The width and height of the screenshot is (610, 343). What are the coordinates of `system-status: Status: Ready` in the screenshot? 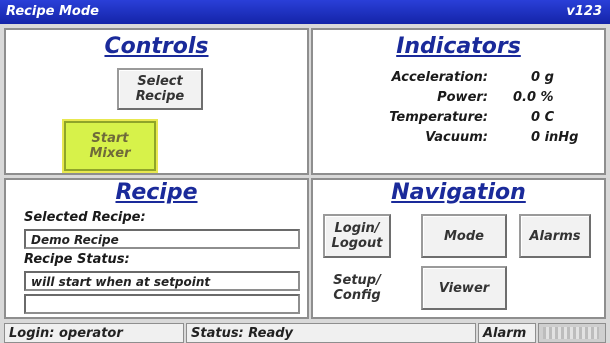 It's located at (331, 333).